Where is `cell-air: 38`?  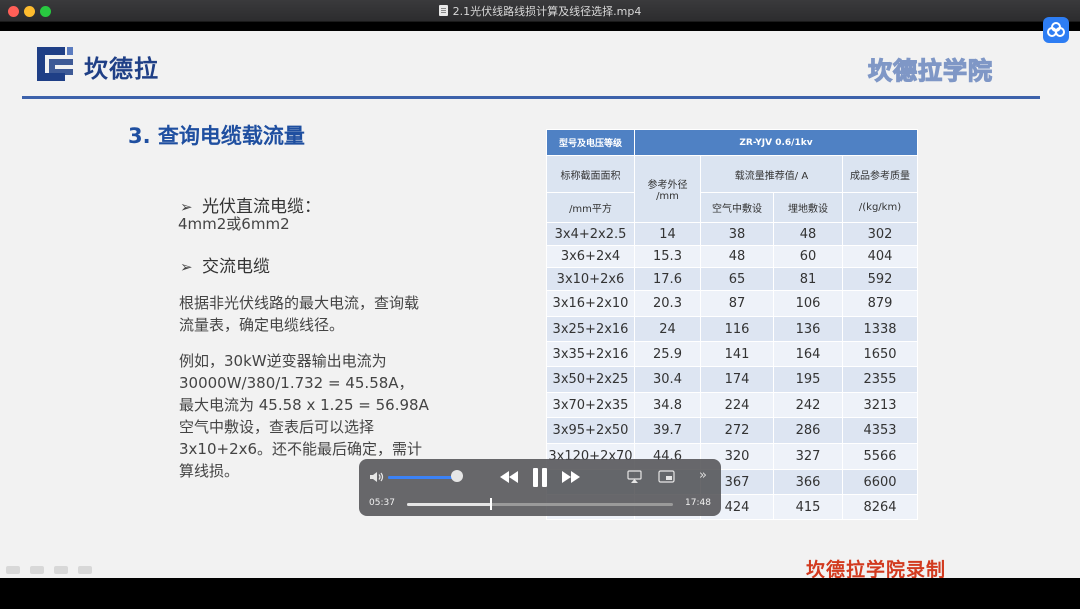 cell-air: 38 is located at coordinates (737, 234).